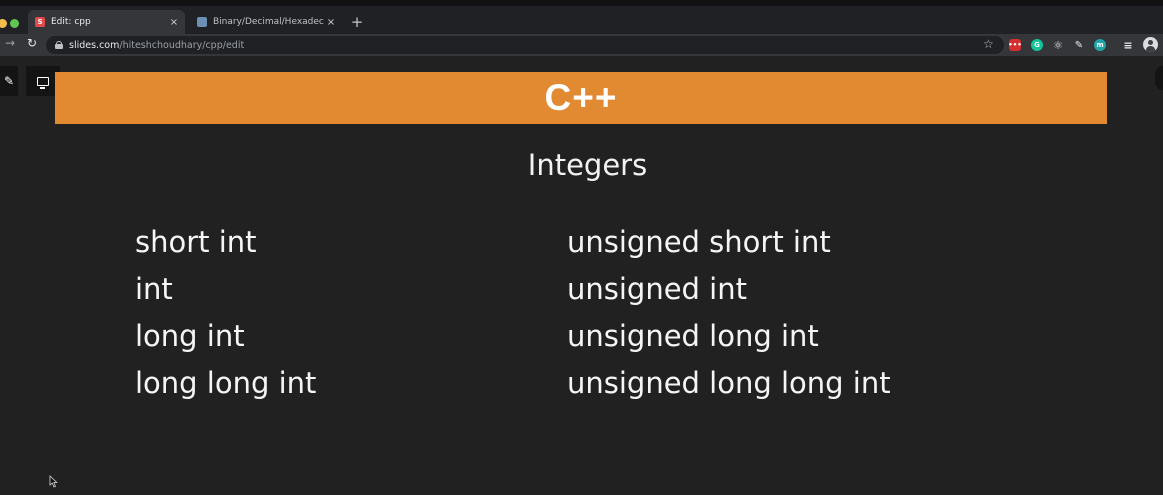 The width and height of the screenshot is (1163, 495). Describe the element at coordinates (1015, 45) in the screenshot. I see `lastpass-extension-icon: •••` at that location.